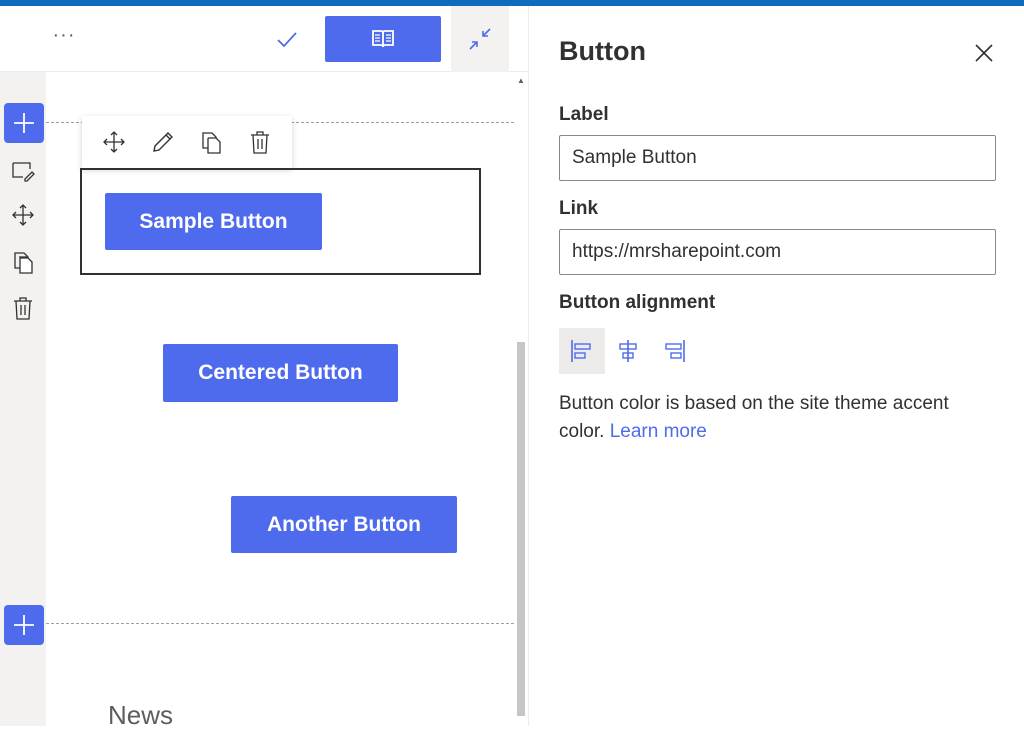  Describe the element at coordinates (637, 302) in the screenshot. I see `alignment-label: Button alignment` at that location.